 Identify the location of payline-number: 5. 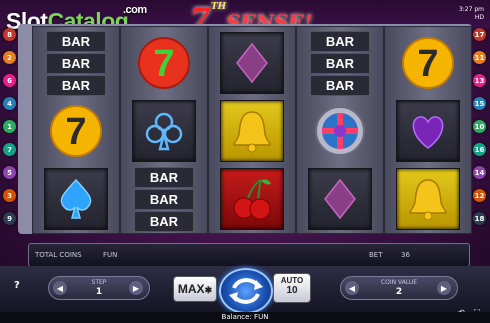
(9, 172).